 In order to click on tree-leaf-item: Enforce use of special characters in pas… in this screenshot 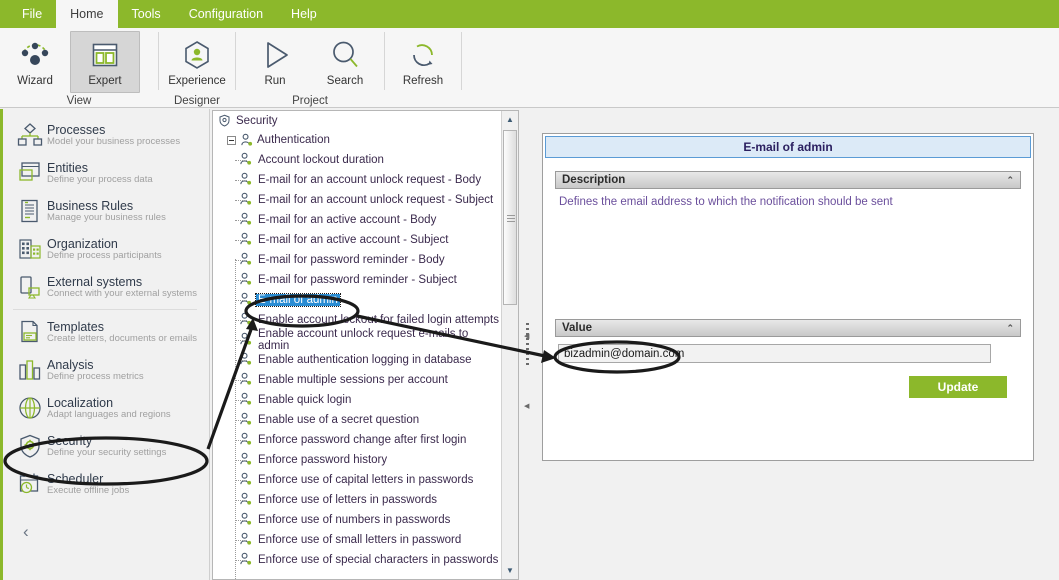, I will do `click(357, 560)`.